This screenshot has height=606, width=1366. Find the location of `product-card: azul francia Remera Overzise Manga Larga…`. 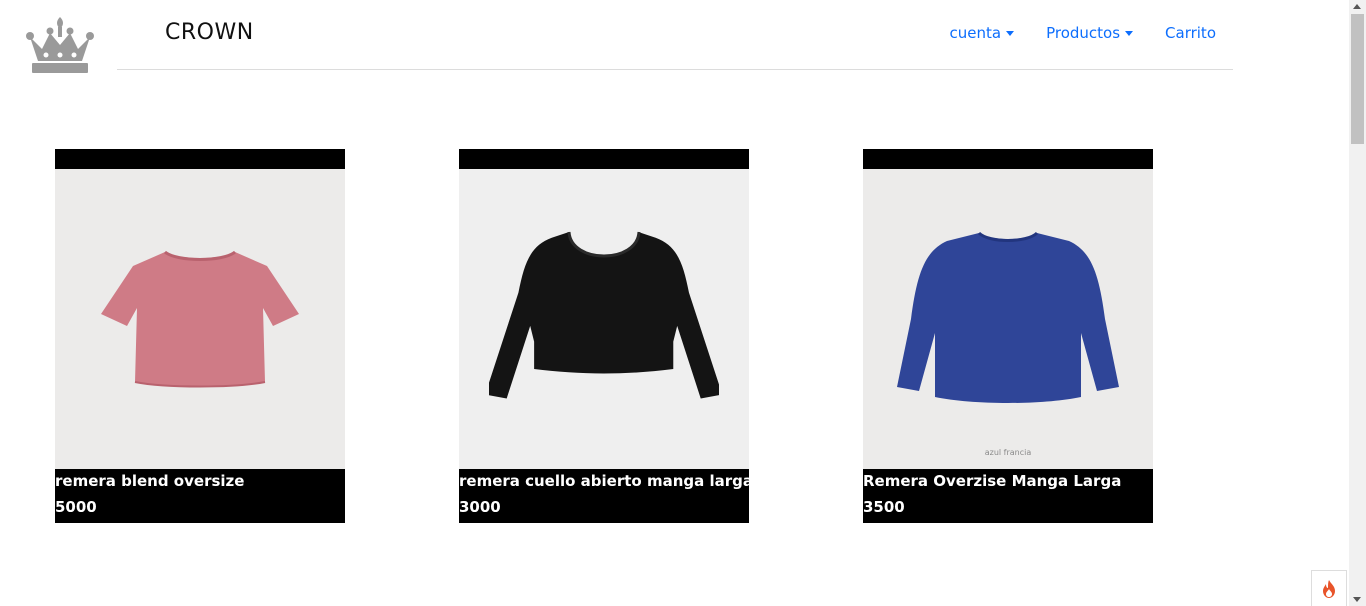

product-card: azul francia Remera Overzise Manga Larga… is located at coordinates (1008, 336).